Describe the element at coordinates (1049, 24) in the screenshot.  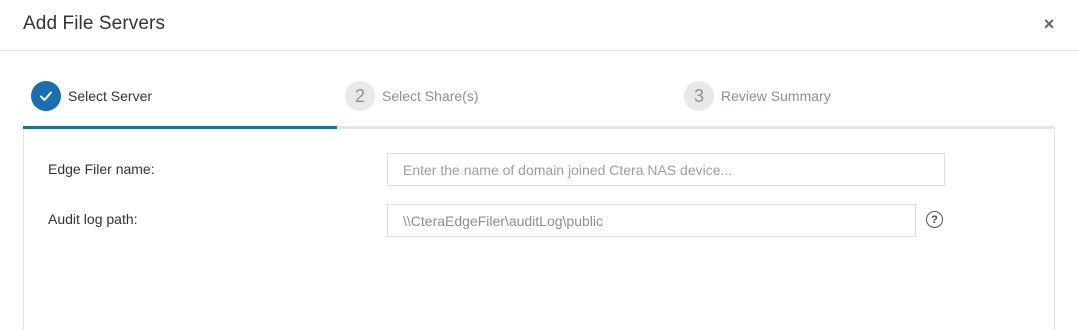
I see `close-icon: ×` at that location.